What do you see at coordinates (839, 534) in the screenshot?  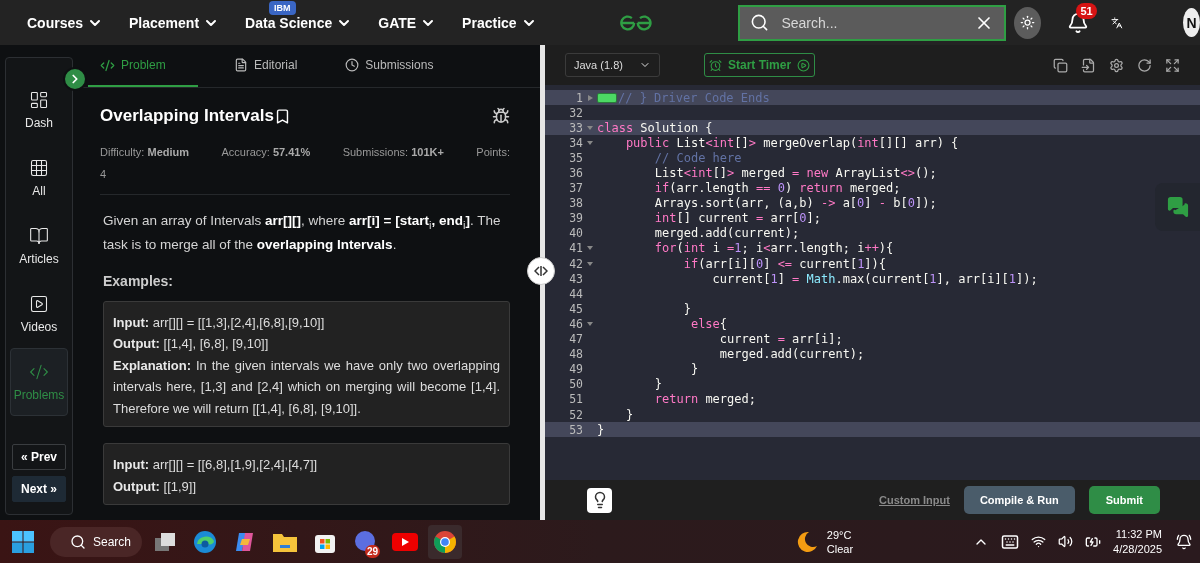 I see `weather-temperature: 29°C` at bounding box center [839, 534].